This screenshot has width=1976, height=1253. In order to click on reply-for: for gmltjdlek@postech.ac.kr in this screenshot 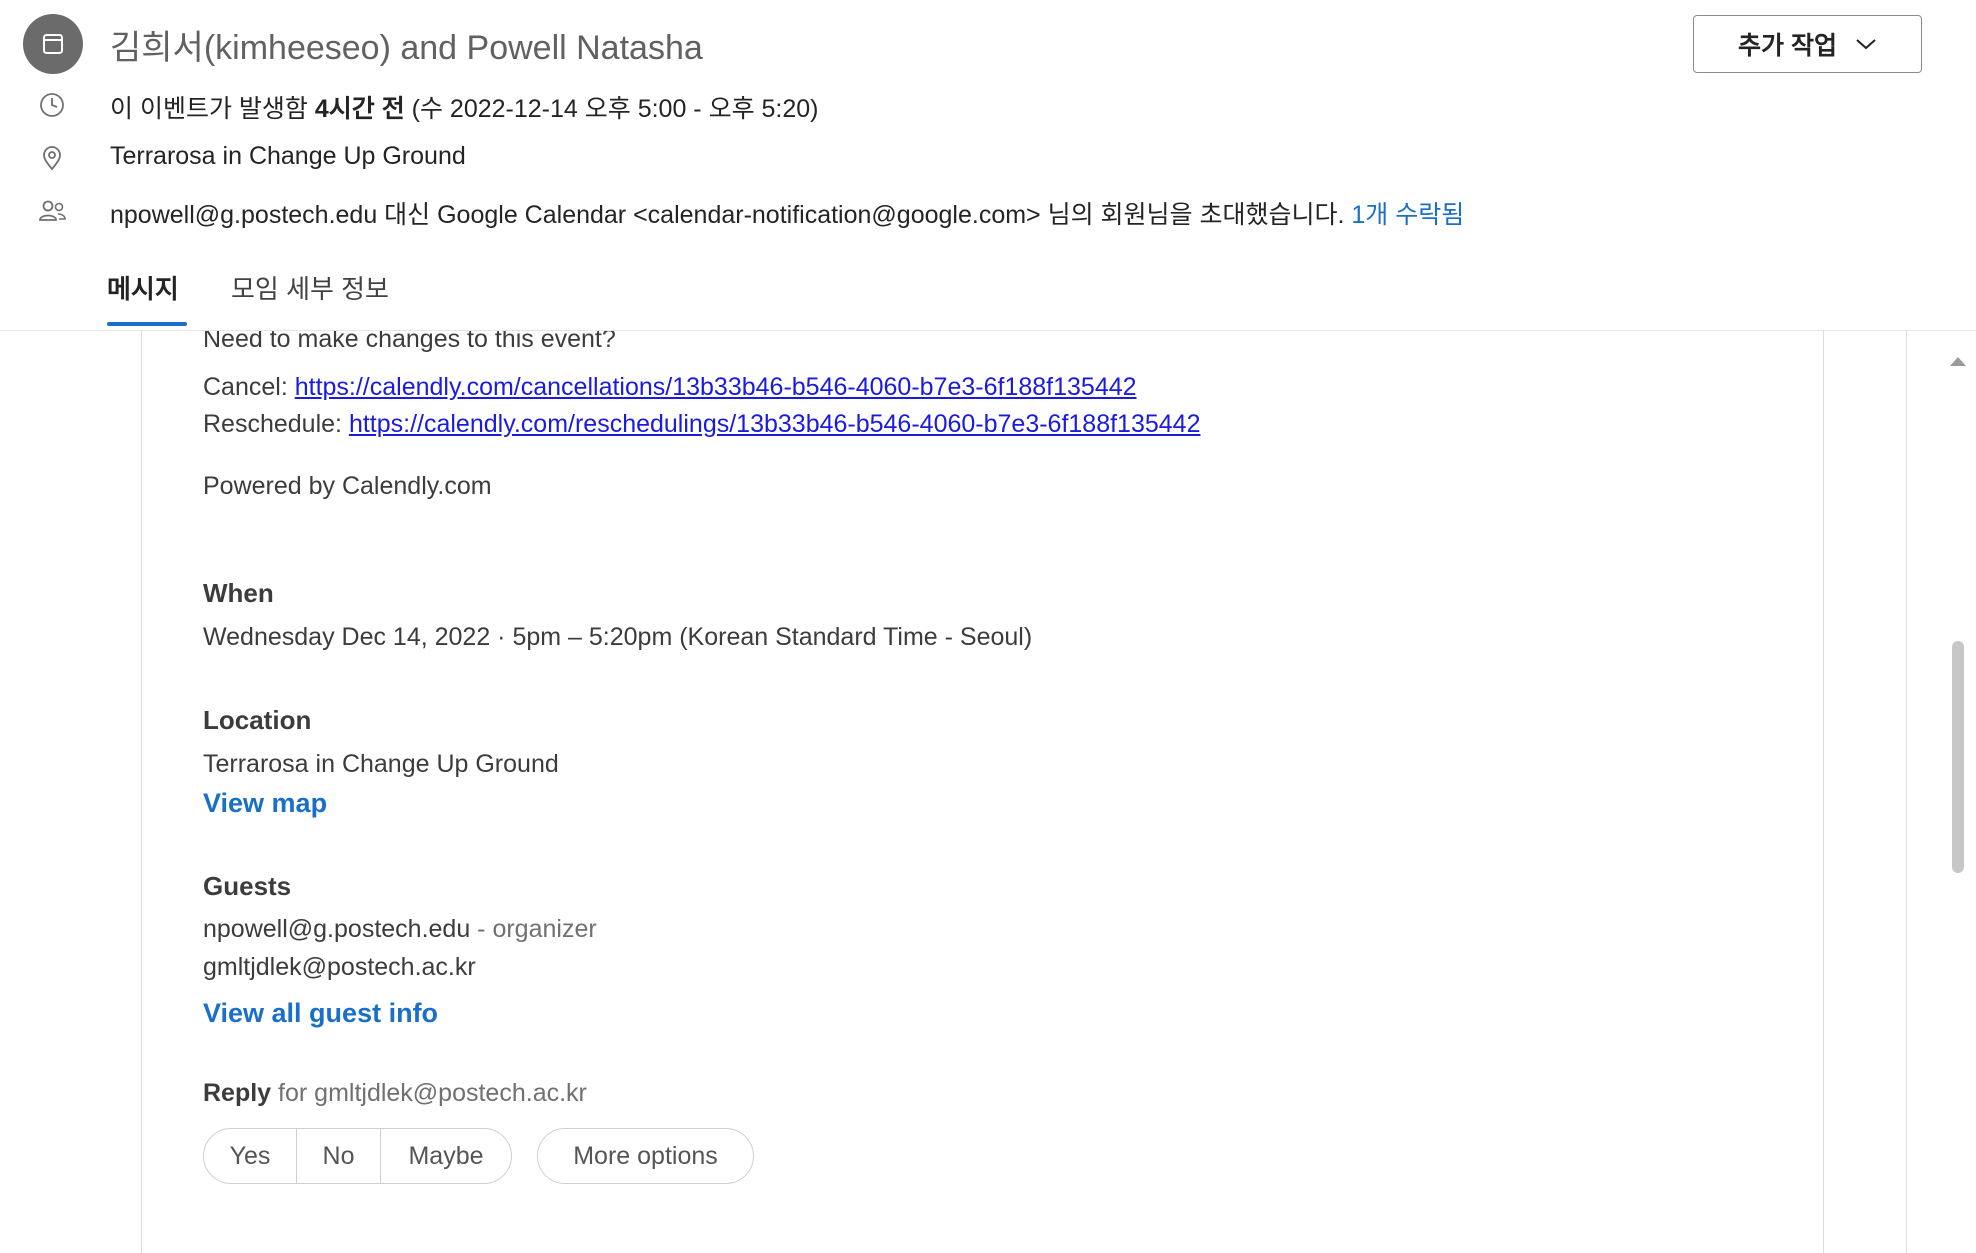, I will do `click(429, 1093)`.